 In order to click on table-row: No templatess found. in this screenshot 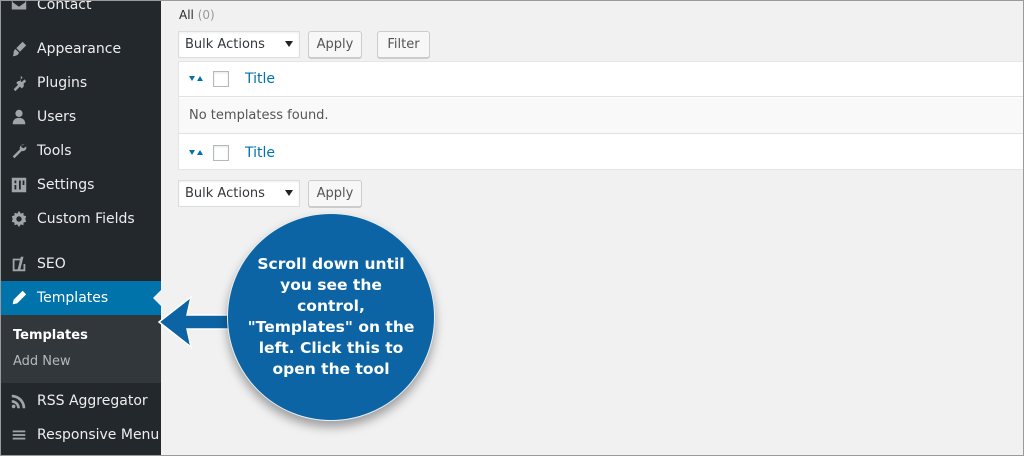, I will do `click(601, 116)`.